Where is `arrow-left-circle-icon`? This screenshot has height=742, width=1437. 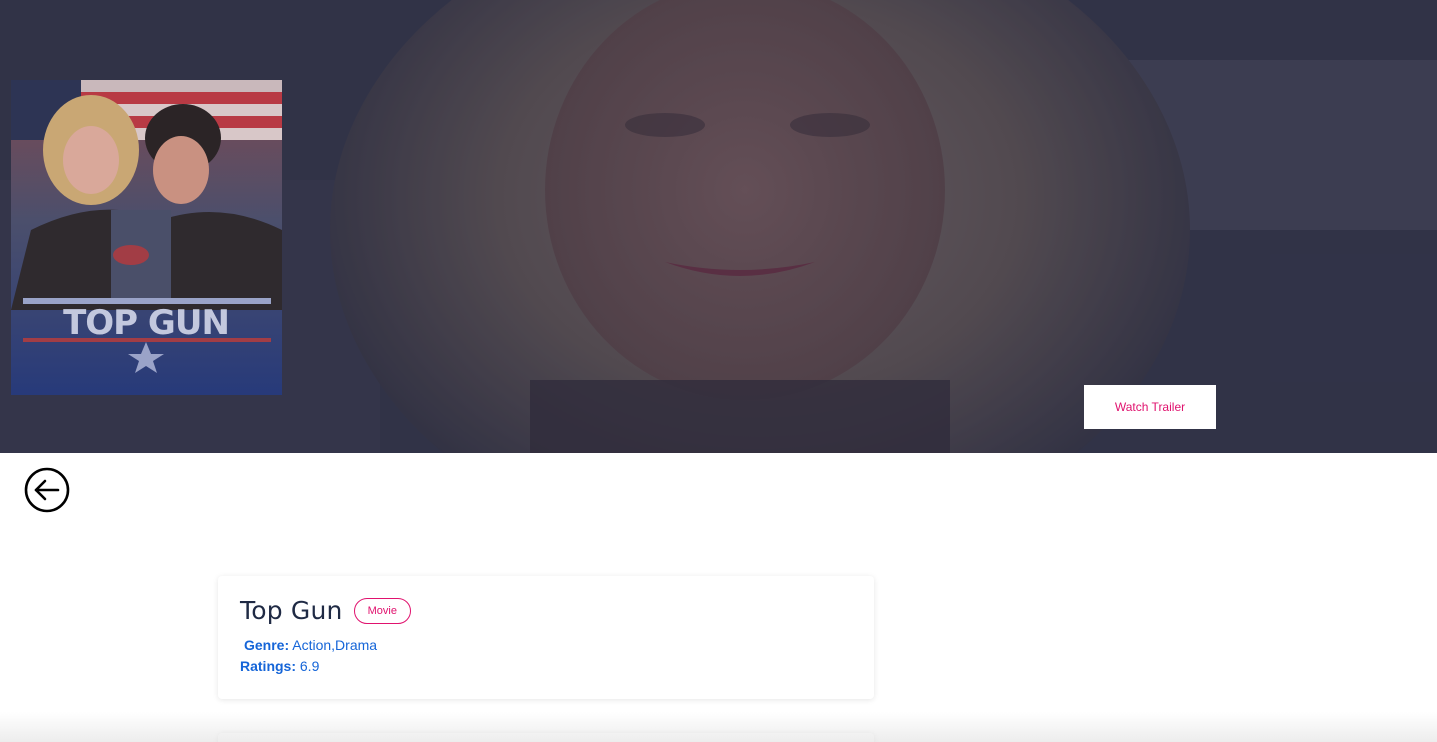 arrow-left-circle-icon is located at coordinates (47, 490).